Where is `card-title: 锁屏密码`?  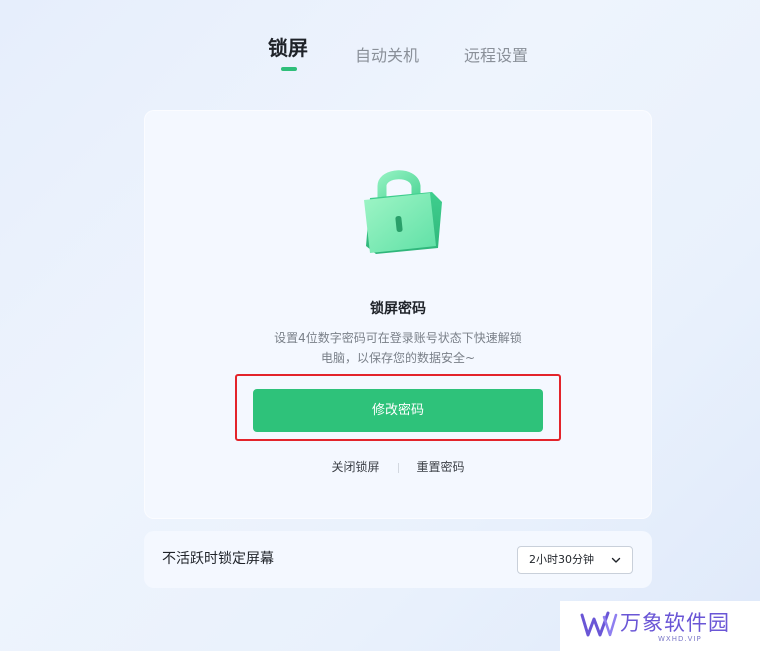
card-title: 锁屏密码 is located at coordinates (398, 309).